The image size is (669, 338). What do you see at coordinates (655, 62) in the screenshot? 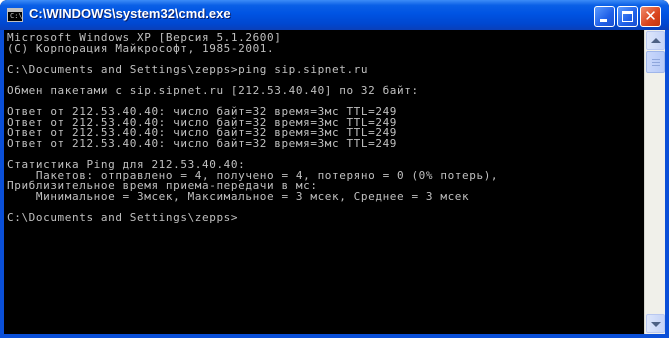
I see `scrollbar-thumb` at bounding box center [655, 62].